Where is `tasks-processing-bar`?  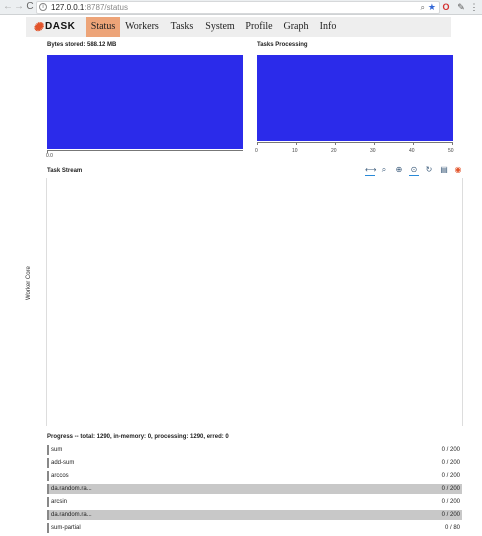 tasks-processing-bar is located at coordinates (355, 98).